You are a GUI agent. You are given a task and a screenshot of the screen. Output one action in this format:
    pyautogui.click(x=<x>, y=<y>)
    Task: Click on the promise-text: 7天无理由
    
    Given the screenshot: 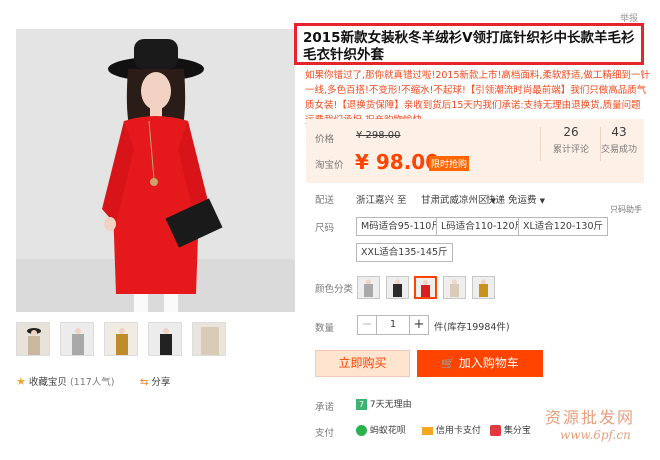 What is the action you would take?
    pyautogui.click(x=390, y=405)
    